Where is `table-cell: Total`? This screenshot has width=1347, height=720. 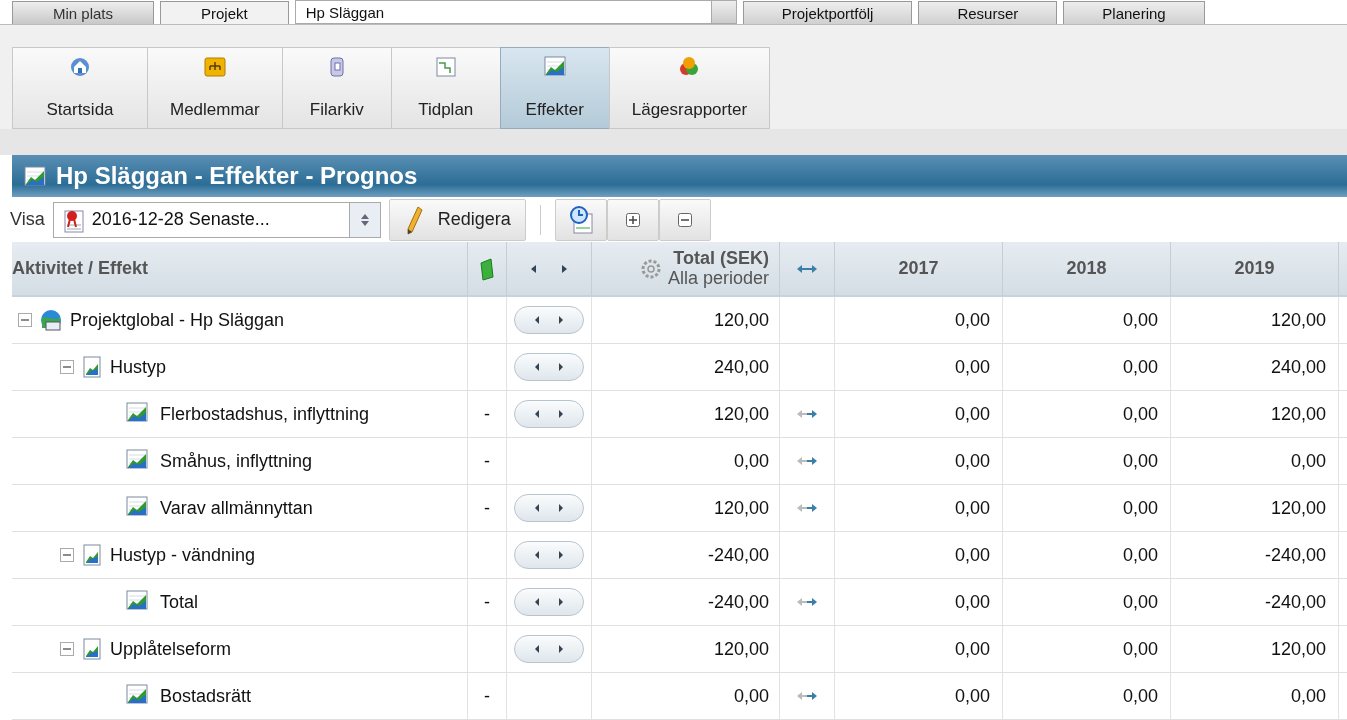 table-cell: Total is located at coordinates (240, 602).